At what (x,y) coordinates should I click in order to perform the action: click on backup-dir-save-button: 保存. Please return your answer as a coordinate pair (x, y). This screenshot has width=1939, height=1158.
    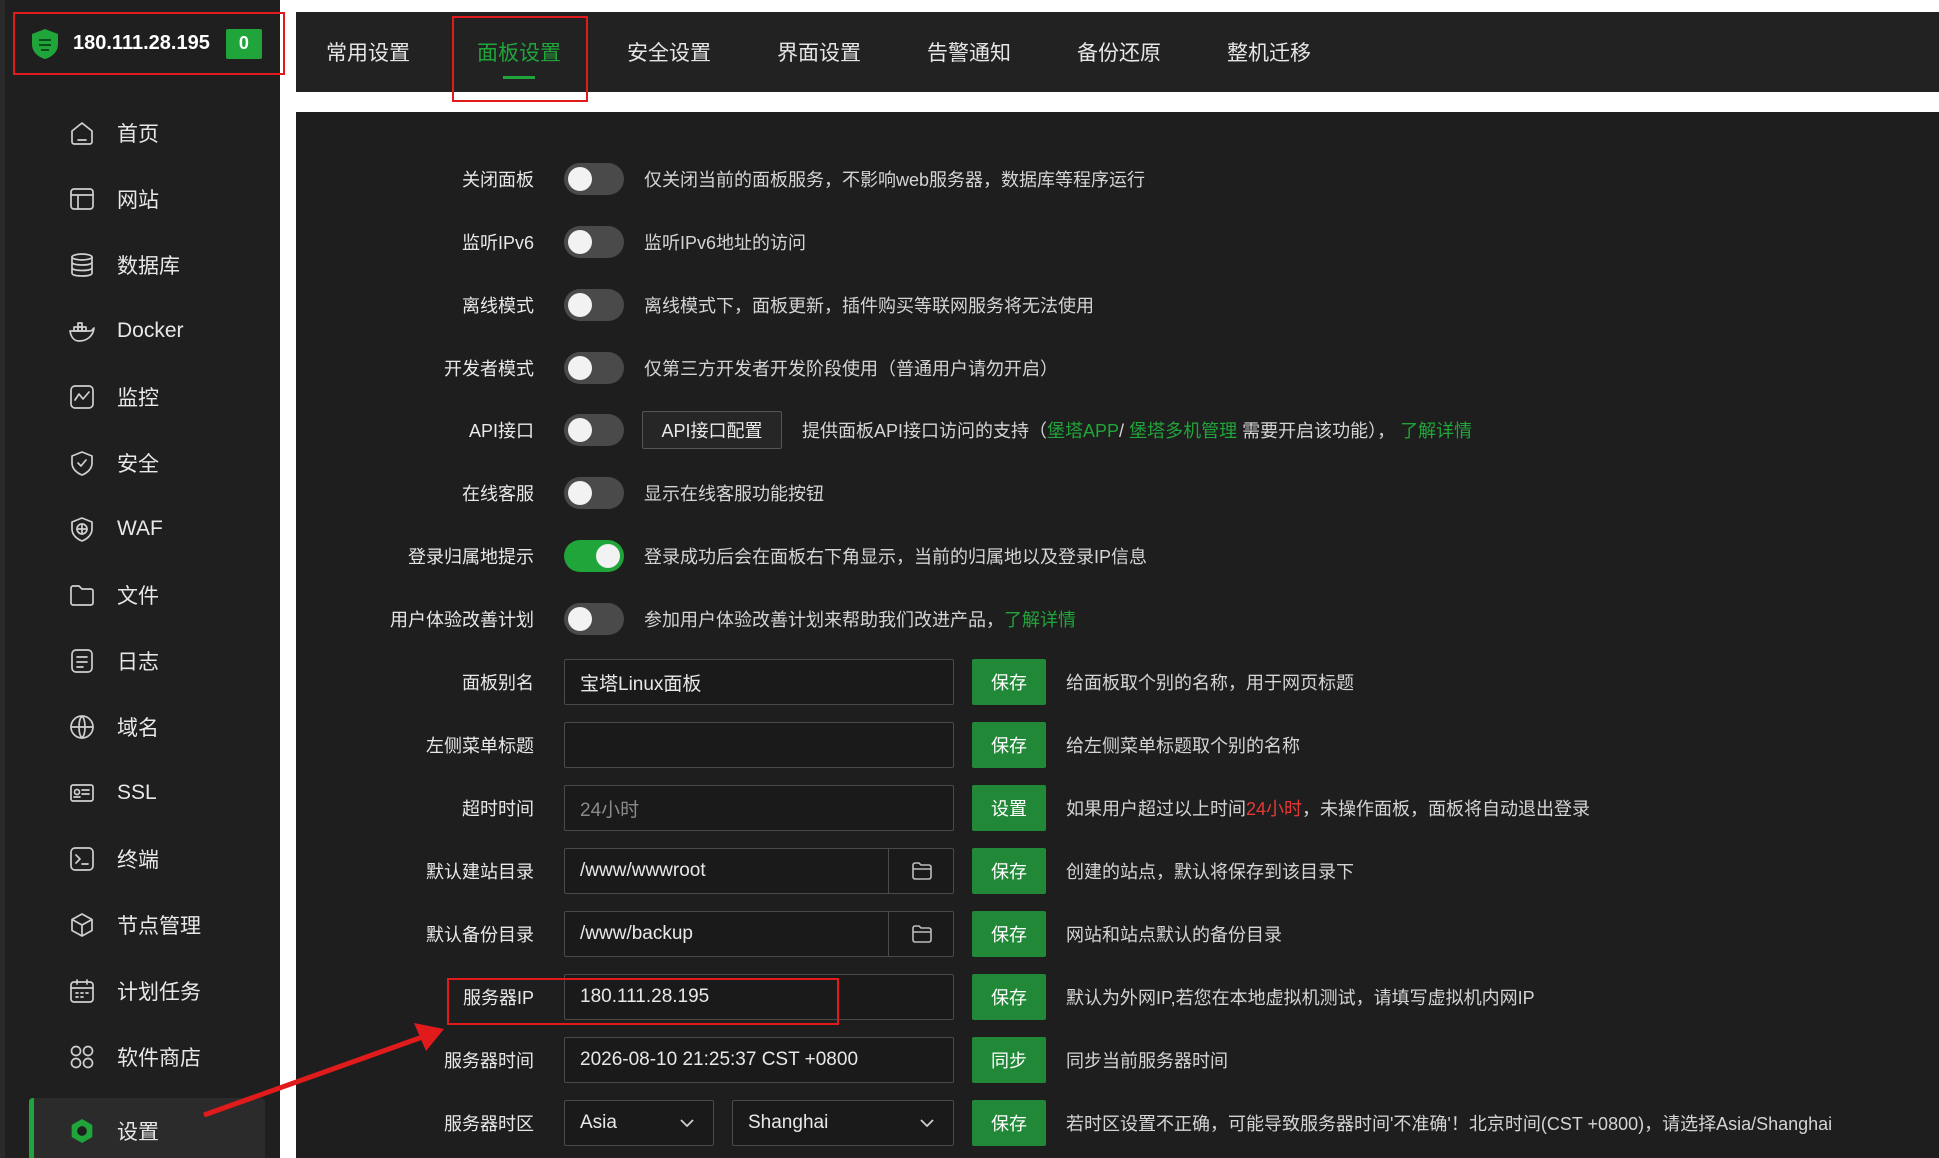
    Looking at the image, I should click on (1009, 934).